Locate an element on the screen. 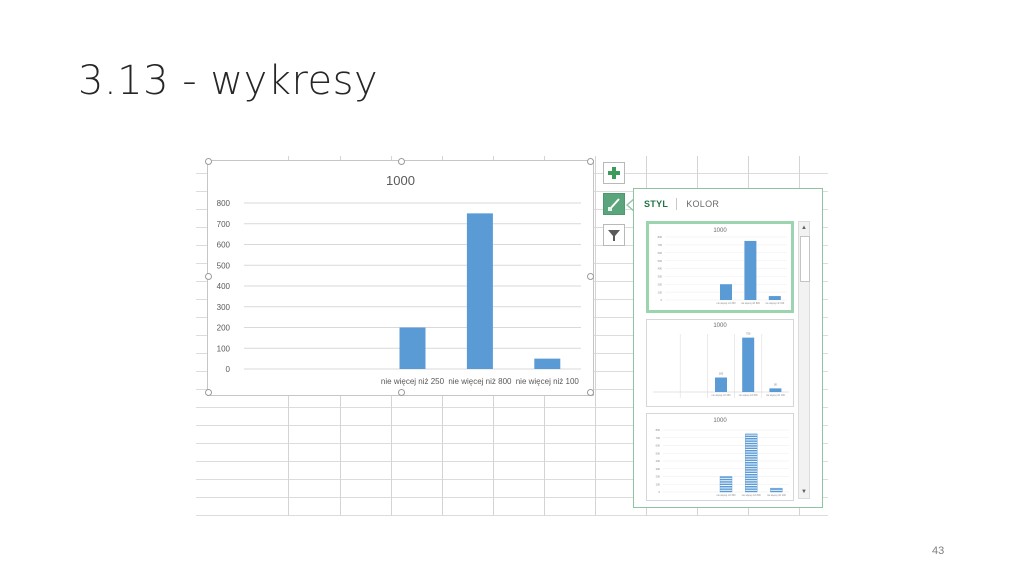  y-tick-label: 400 is located at coordinates (224, 286).